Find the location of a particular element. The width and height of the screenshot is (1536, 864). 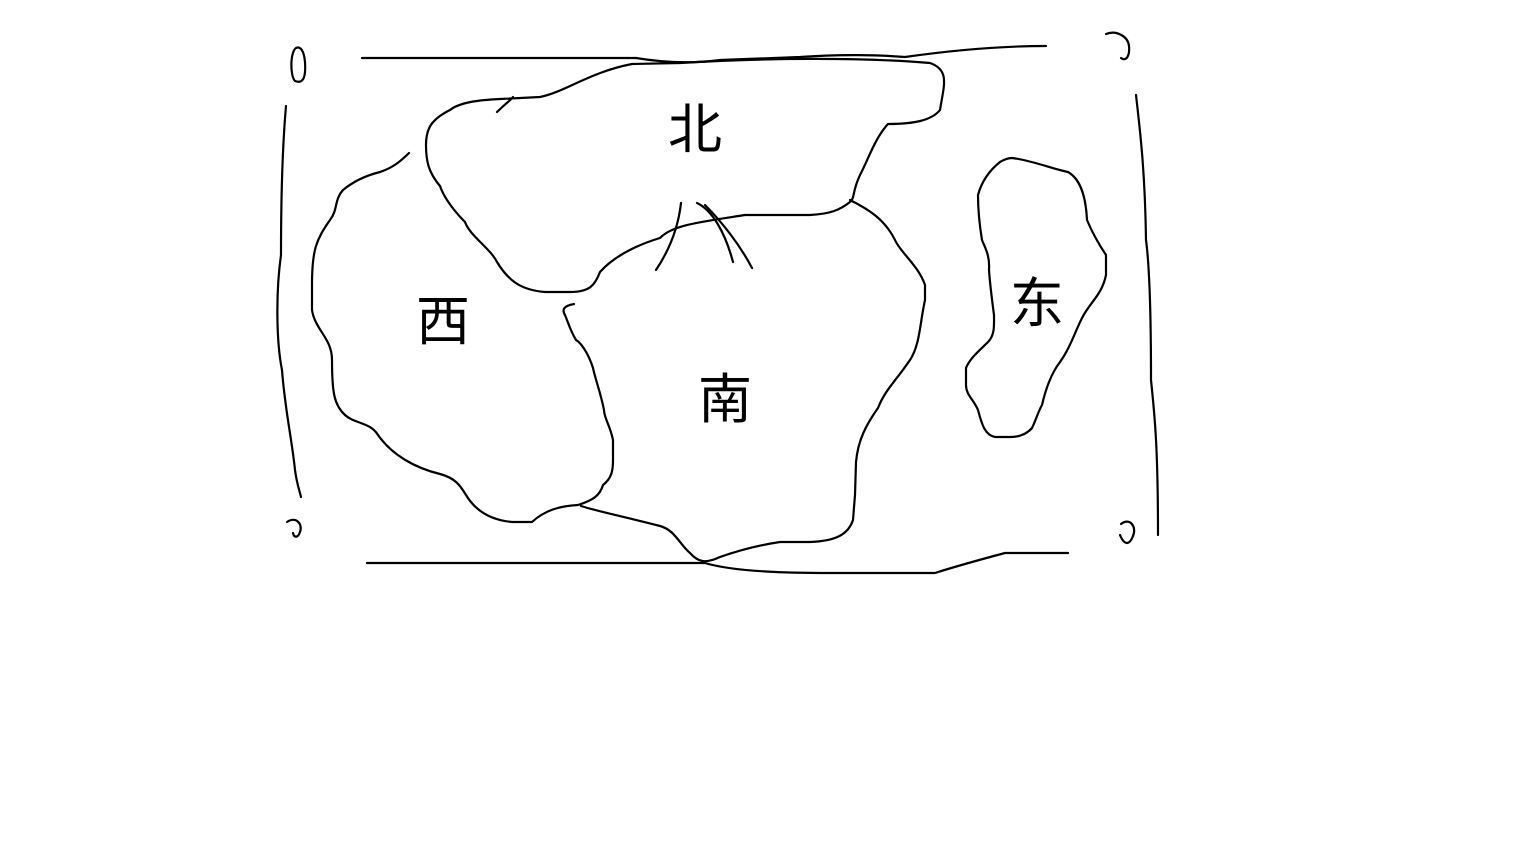

region-south-label: 南 is located at coordinates (725, 399).